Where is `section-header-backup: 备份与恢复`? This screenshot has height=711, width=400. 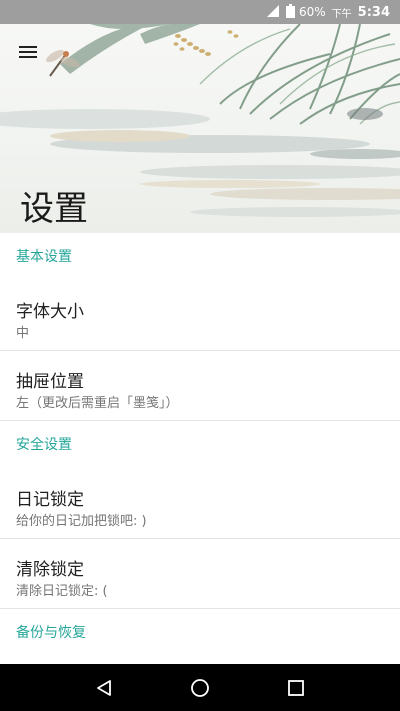 section-header-backup: 备份与恢复 is located at coordinates (51, 633).